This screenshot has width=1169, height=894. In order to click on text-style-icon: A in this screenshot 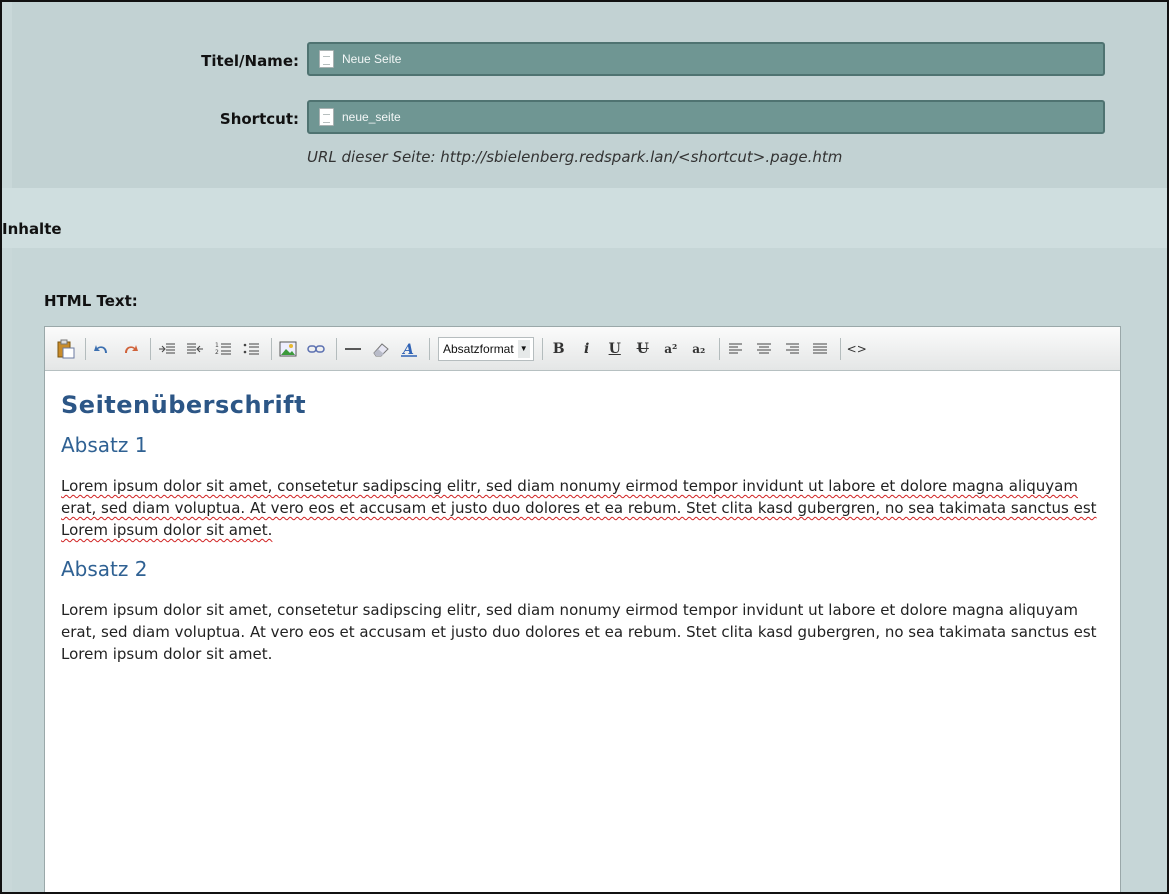, I will do `click(409, 349)`.